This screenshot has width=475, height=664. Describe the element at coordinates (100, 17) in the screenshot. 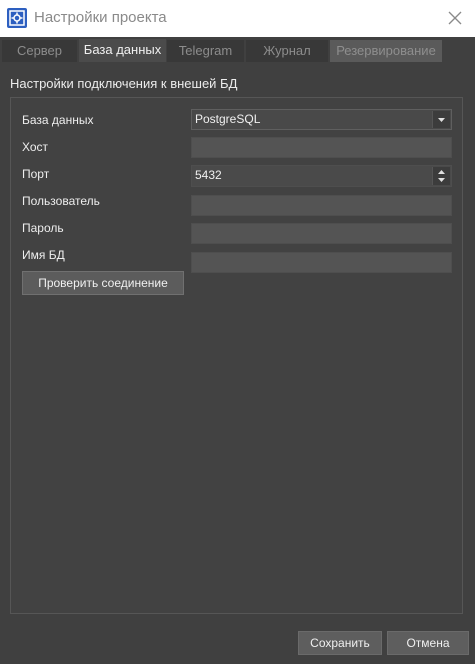

I see `window-title: Настройки проекта` at that location.